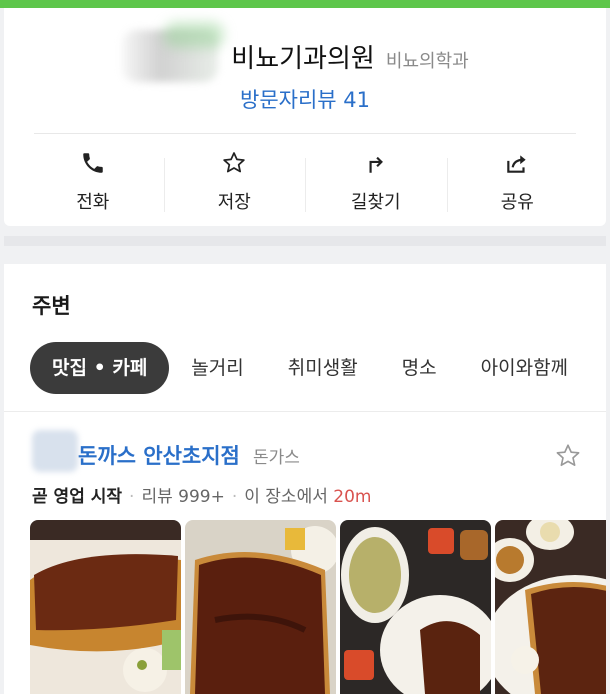 This screenshot has height=694, width=610. I want to click on chip-things-to-do: 놀거리, so click(217, 368).